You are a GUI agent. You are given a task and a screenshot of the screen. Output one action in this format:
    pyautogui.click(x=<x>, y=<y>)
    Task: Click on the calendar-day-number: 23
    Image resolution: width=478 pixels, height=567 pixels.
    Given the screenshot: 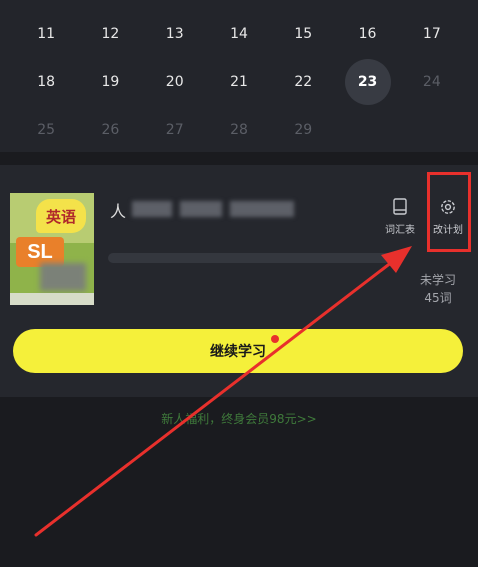 What is the action you would take?
    pyautogui.click(x=367, y=82)
    